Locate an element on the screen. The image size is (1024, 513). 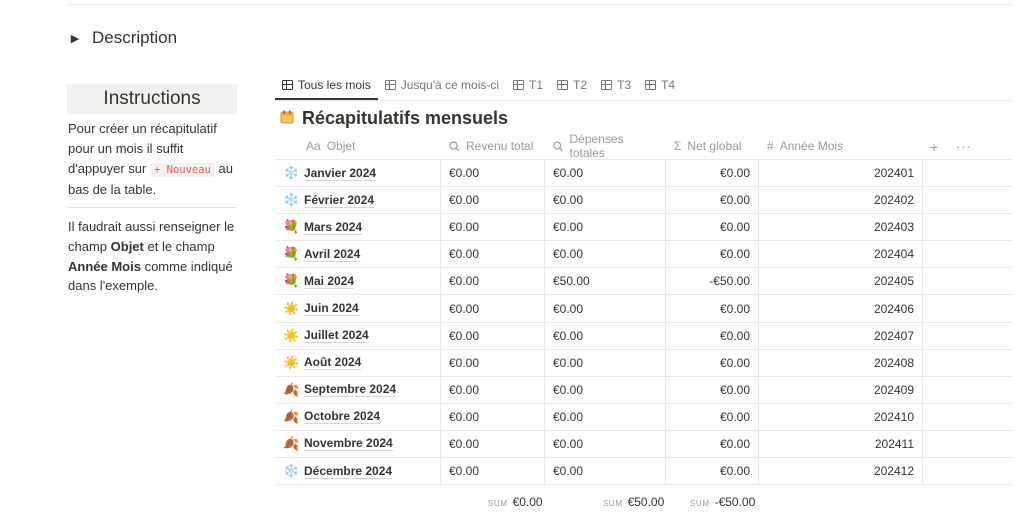
row-title-link: Septembre 2024 is located at coordinates (350, 390).